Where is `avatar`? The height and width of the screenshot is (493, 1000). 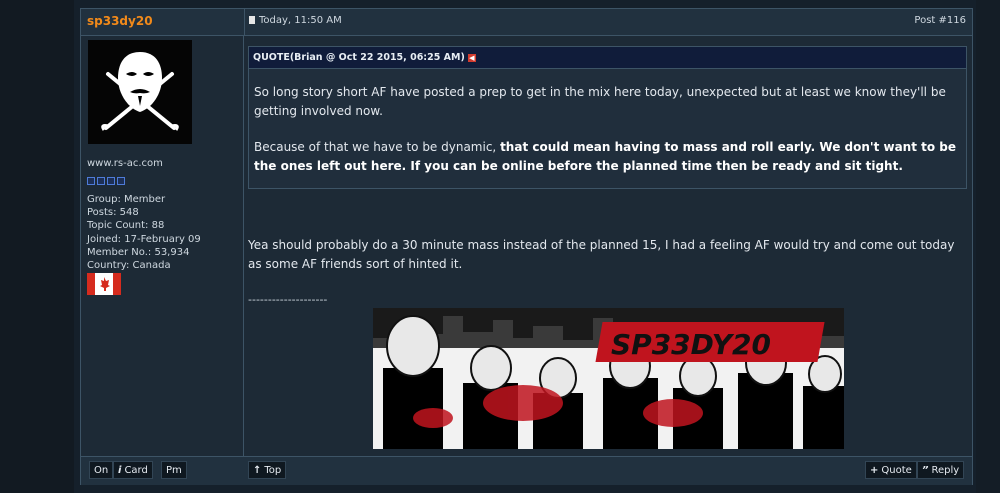 avatar is located at coordinates (140, 92).